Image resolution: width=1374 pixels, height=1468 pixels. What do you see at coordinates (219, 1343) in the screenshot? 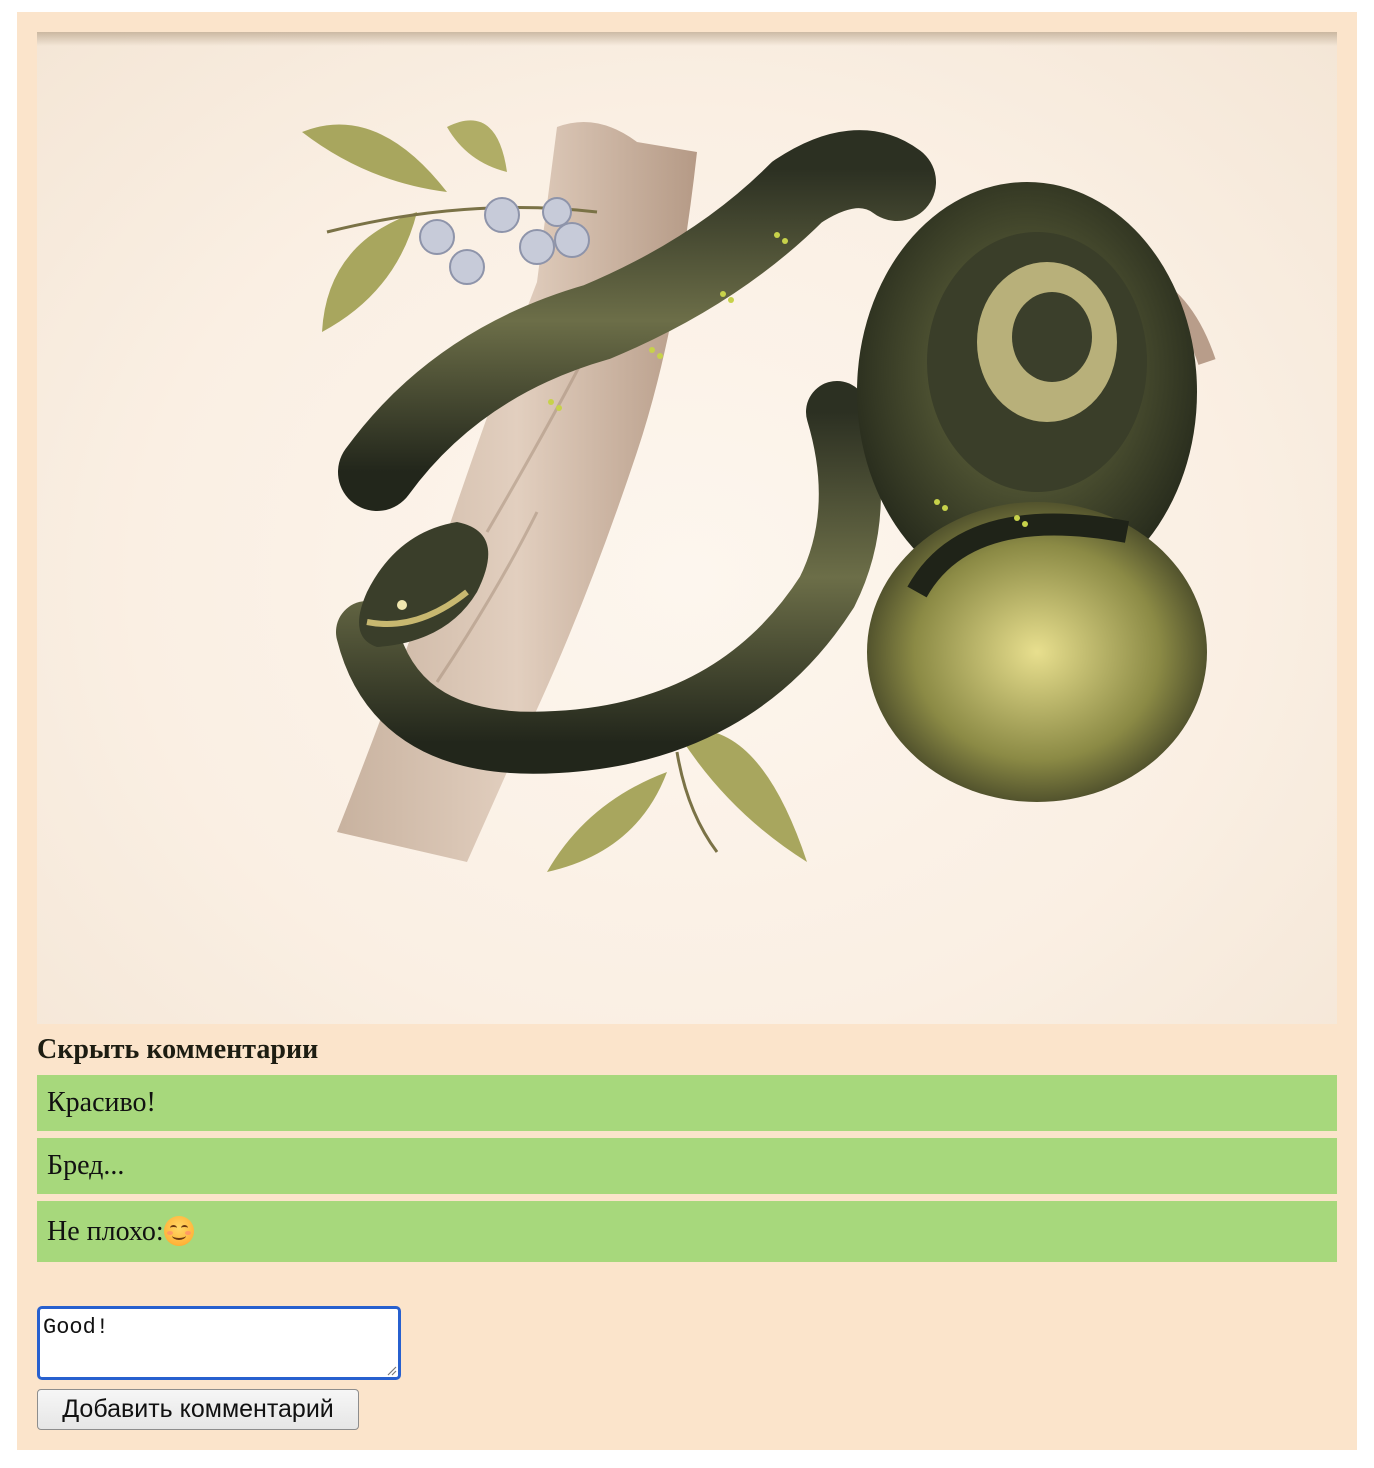
I see `comment-input: Good!` at bounding box center [219, 1343].